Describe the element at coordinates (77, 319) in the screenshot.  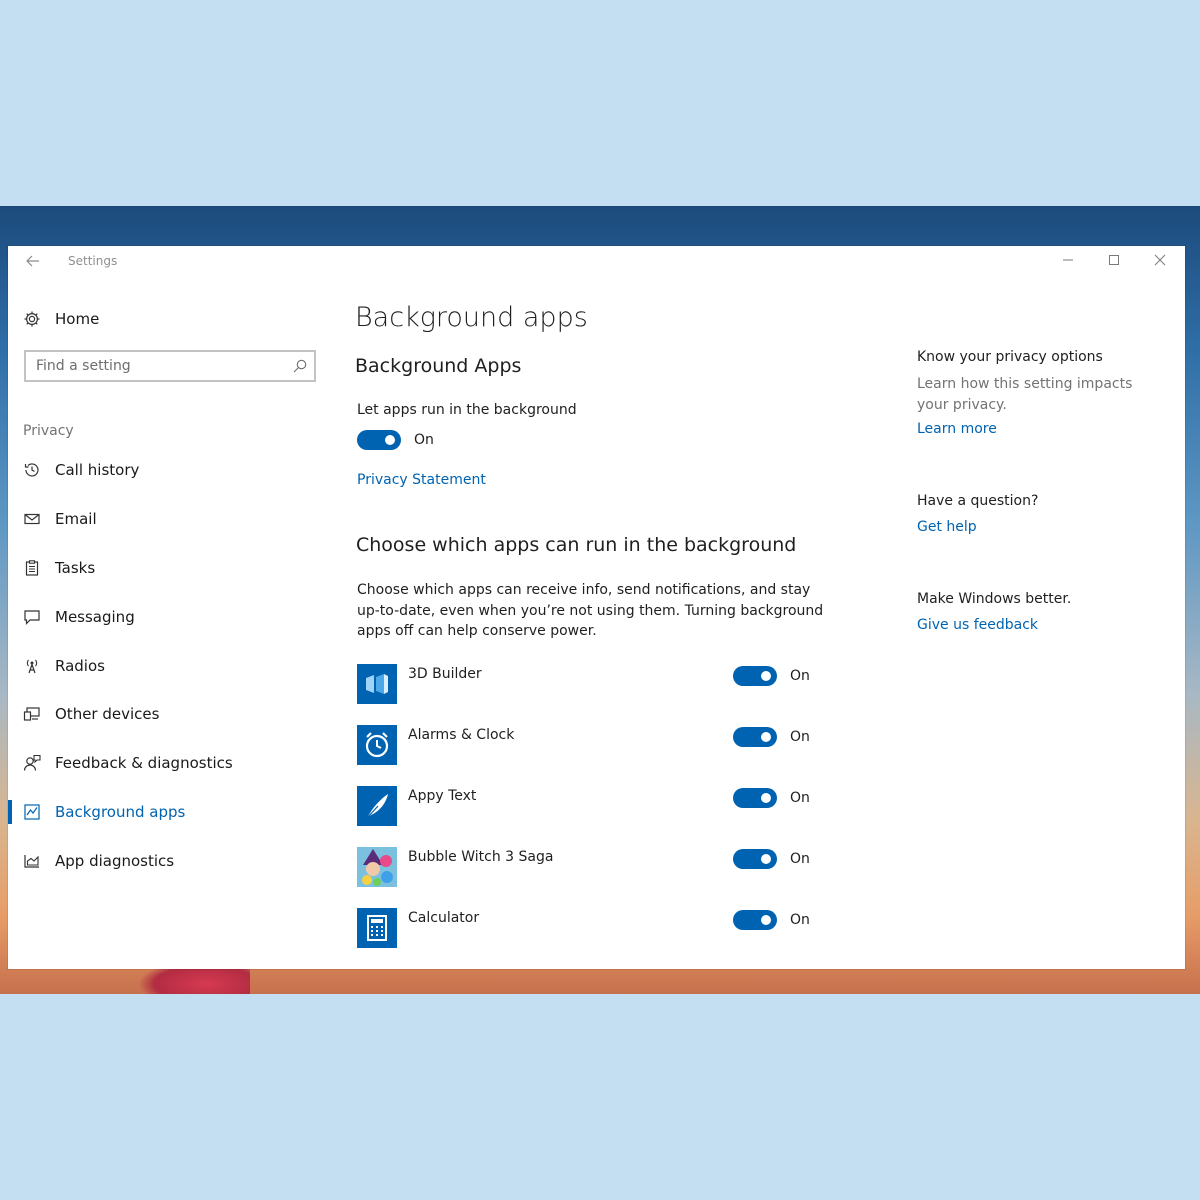
I see `nav-home-label: Home` at that location.